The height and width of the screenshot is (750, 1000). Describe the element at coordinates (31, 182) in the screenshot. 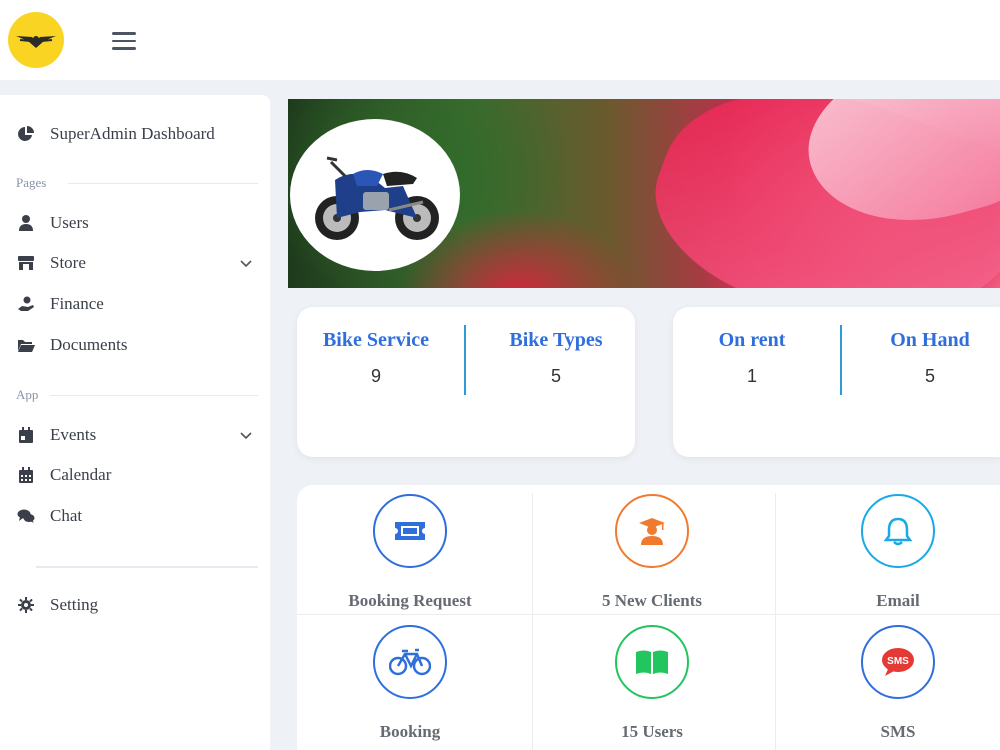

I see `section-title-pages: Pages` at that location.